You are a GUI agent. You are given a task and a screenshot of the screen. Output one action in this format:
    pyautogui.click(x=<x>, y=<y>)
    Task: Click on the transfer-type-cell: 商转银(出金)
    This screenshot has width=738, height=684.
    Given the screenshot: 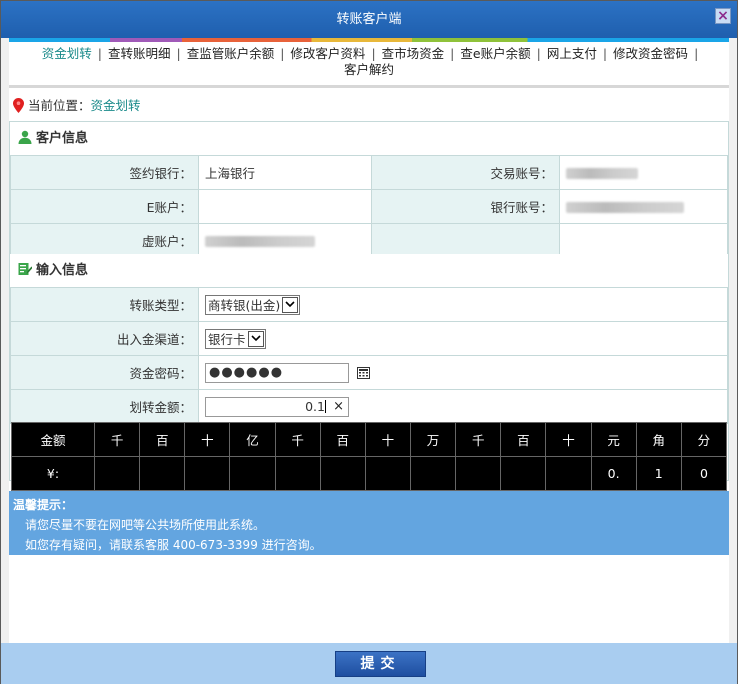 What is the action you would take?
    pyautogui.click(x=463, y=304)
    